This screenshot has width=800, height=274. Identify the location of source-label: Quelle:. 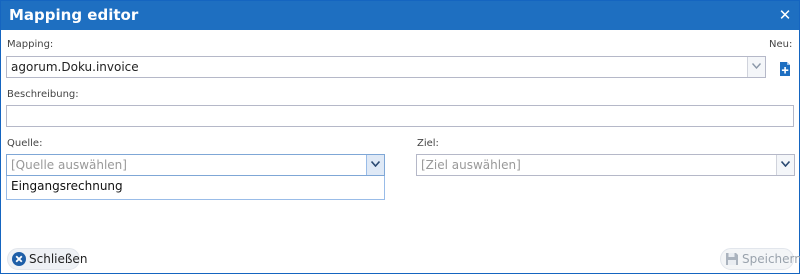
(25, 143).